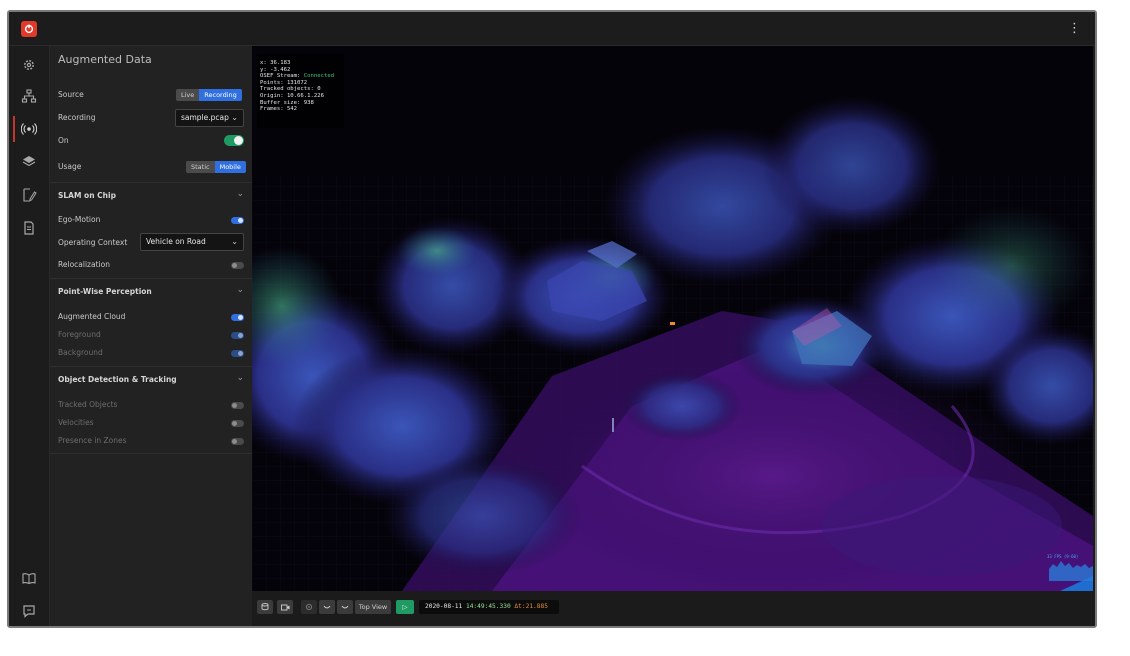 The width and height of the screenshot is (1130, 656). I want to click on section-detection: Object Detection & Tracking ⌄, so click(151, 379).